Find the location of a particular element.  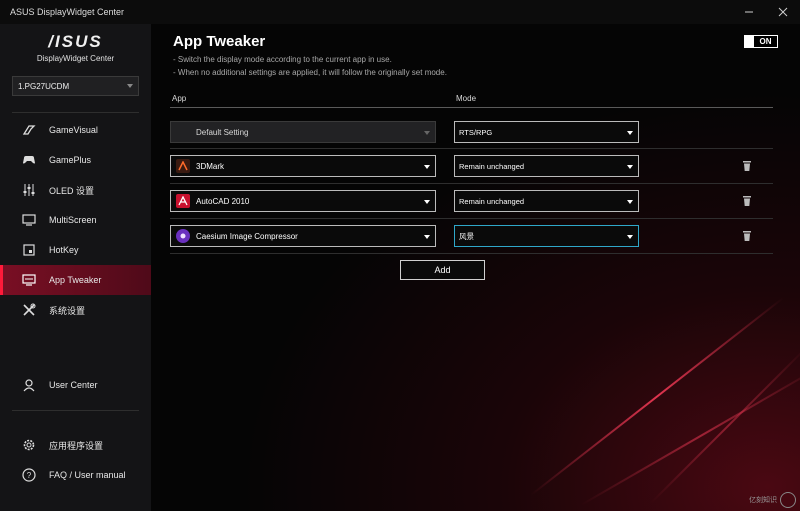

logo-text: /ISUS is located at coordinates (75, 41).